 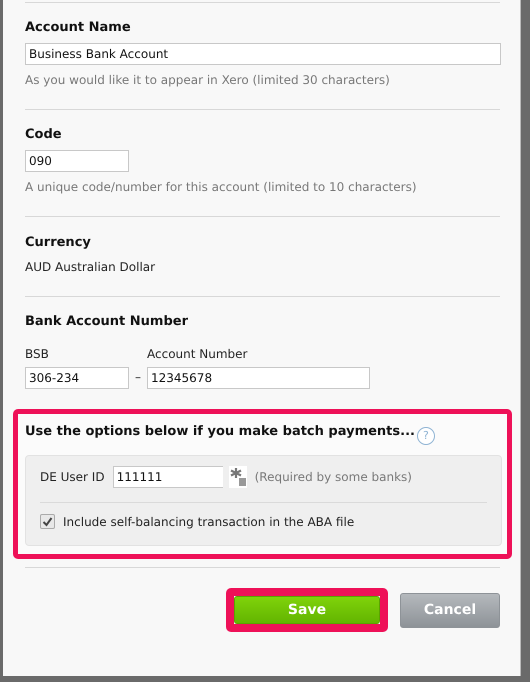 What do you see at coordinates (72, 477) in the screenshot?
I see `field-label: DE User ID` at bounding box center [72, 477].